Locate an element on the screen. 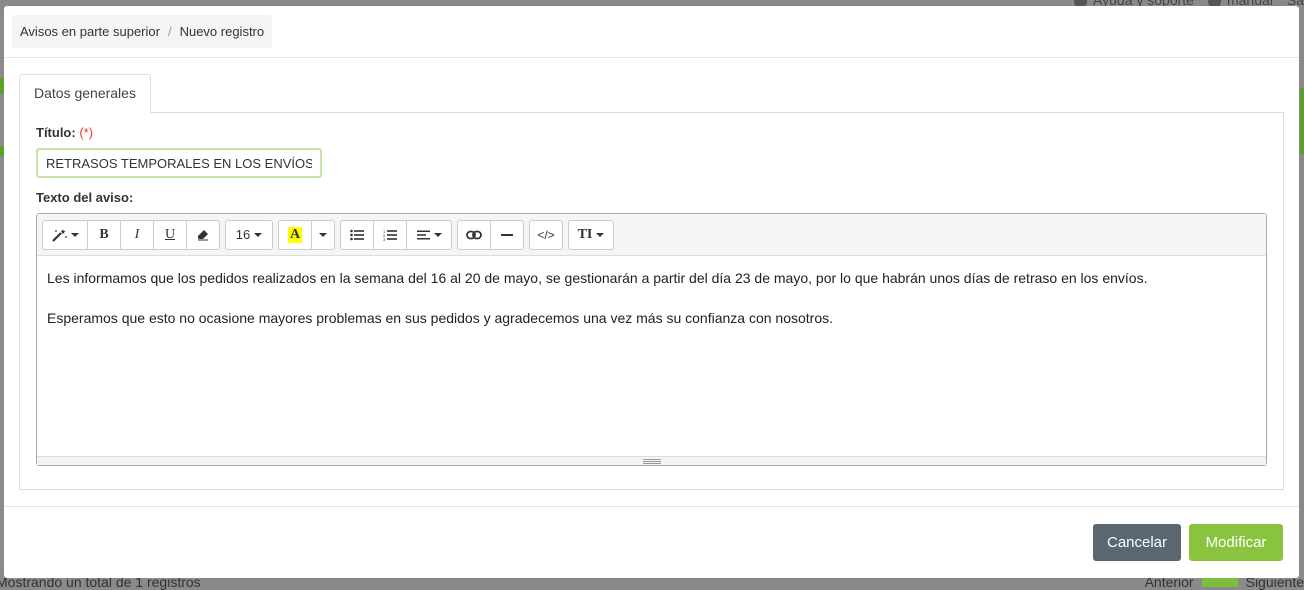 This screenshot has width=1304, height=590. title-input is located at coordinates (179, 163).